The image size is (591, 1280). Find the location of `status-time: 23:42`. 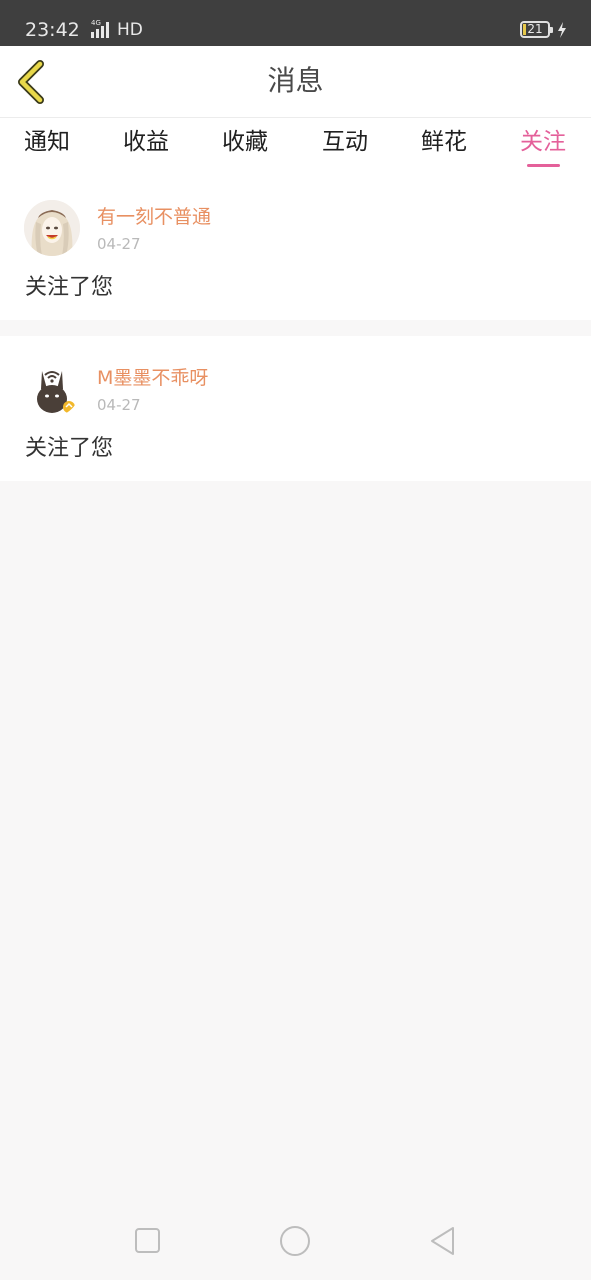

status-time: 23:42 is located at coordinates (52, 30).